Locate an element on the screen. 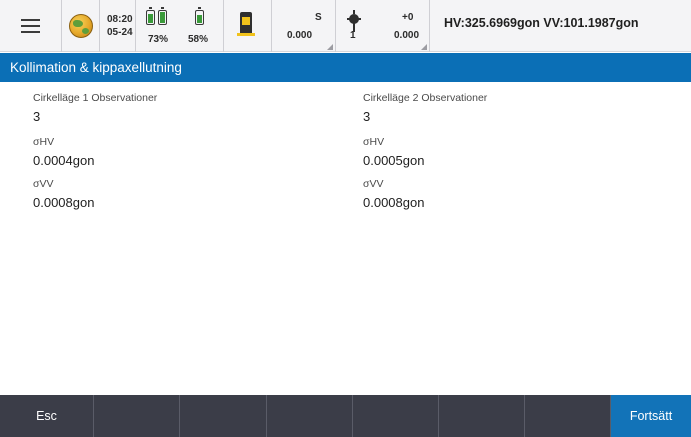 Image resolution: width=691 pixels, height=437 pixels. face-1-shv-field: σHV 0.0004gon is located at coordinates (63, 152).